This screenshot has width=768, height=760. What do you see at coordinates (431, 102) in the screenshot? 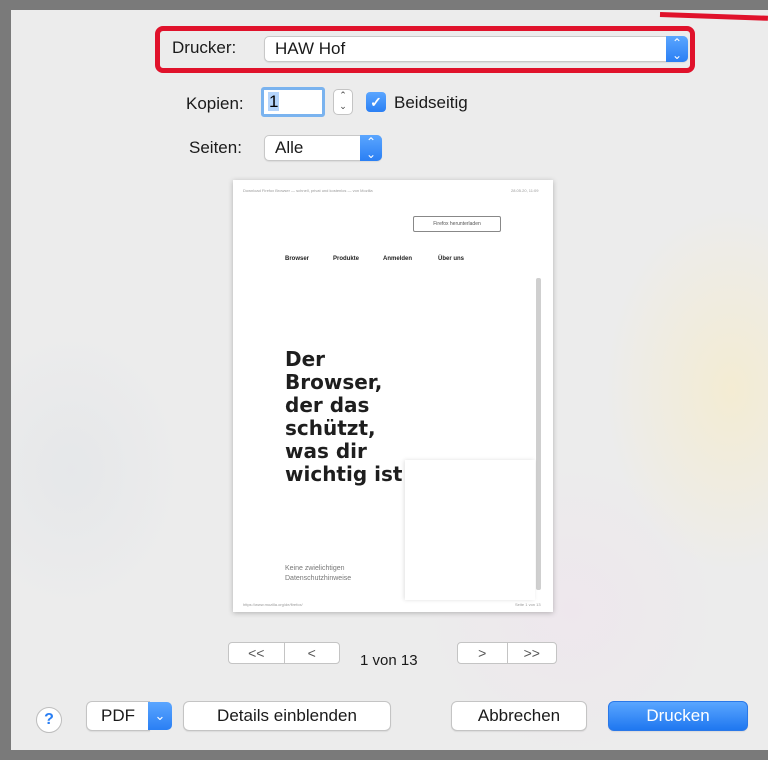
I see `duplex-label: Beidseitig` at bounding box center [431, 102].